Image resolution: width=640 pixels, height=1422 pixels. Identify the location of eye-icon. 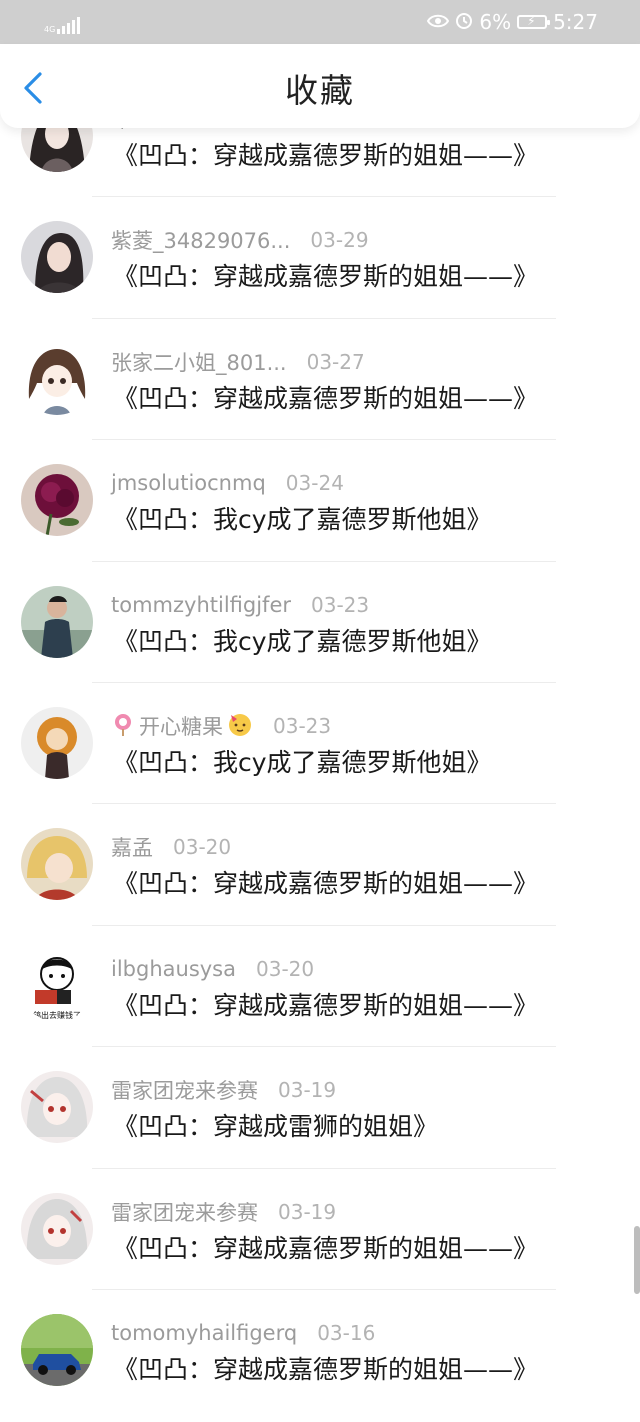
(438, 22).